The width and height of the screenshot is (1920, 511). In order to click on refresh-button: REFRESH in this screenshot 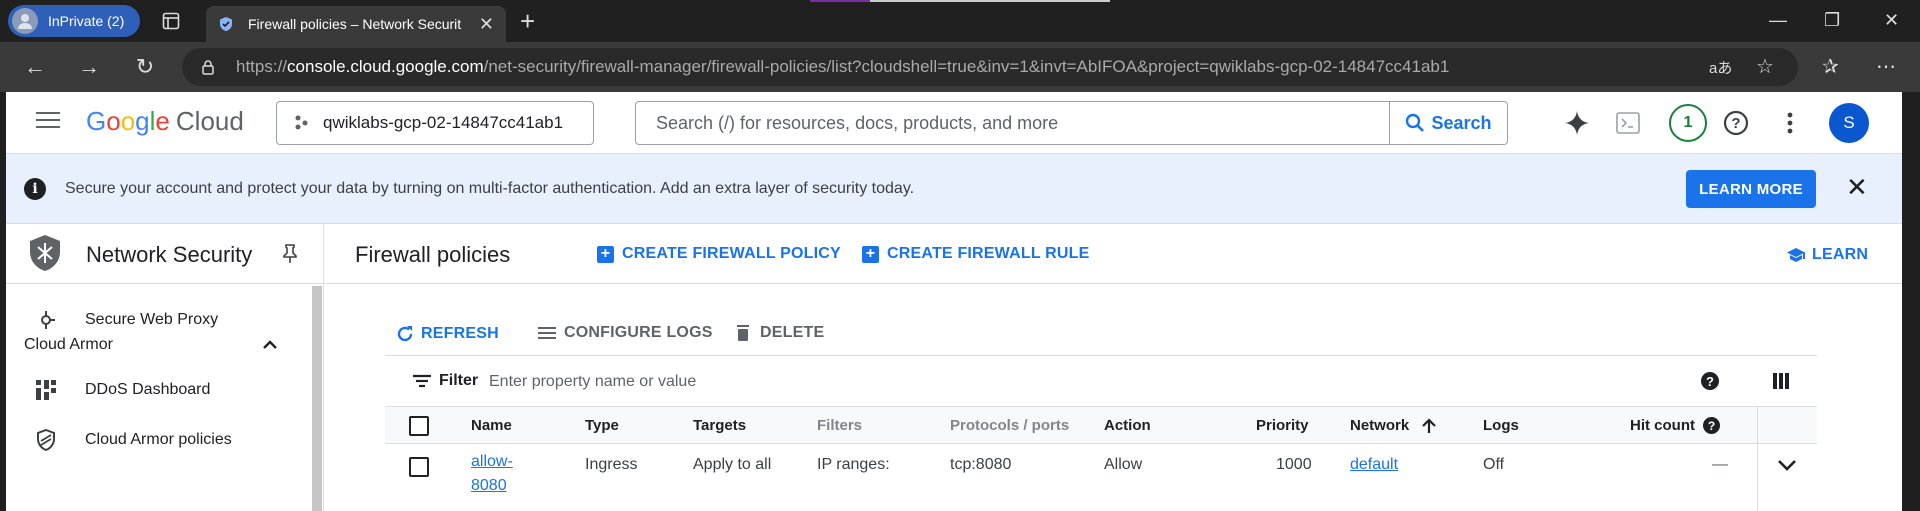, I will do `click(447, 334)`.